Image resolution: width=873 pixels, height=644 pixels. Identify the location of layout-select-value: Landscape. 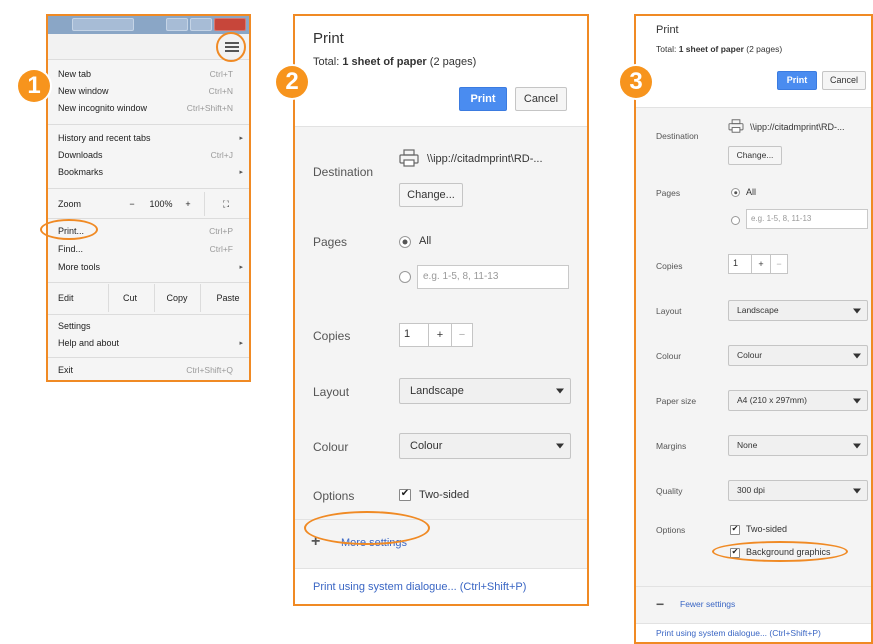
(437, 391).